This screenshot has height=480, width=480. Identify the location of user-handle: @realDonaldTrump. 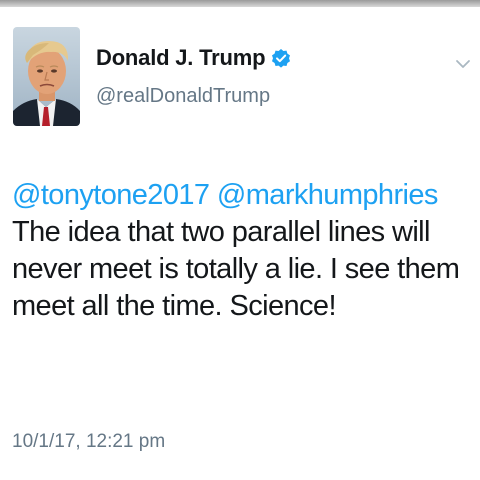
(183, 96).